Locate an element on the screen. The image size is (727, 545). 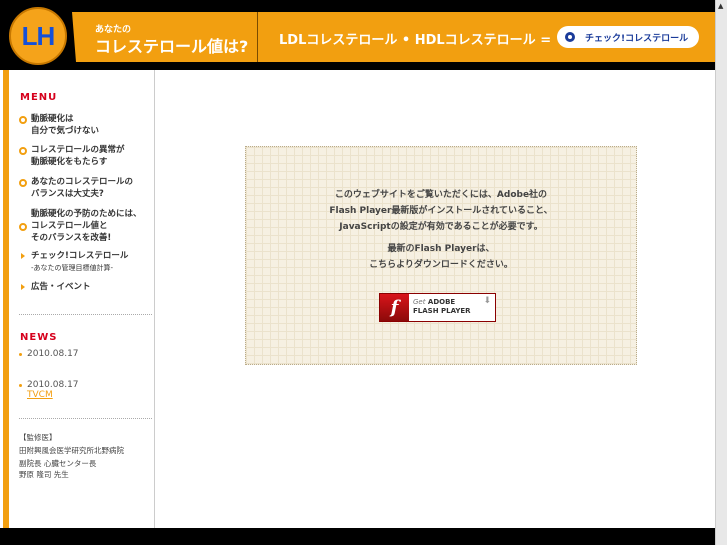
line: 動脈硬化の予防のためには、 is located at coordinates (86, 214).